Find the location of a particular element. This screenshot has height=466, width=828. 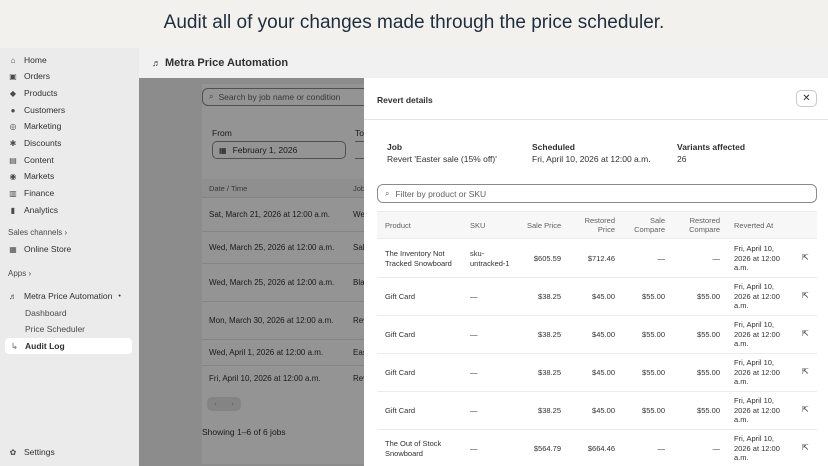

col-sale-compare: Sale Compare is located at coordinates (649, 225).